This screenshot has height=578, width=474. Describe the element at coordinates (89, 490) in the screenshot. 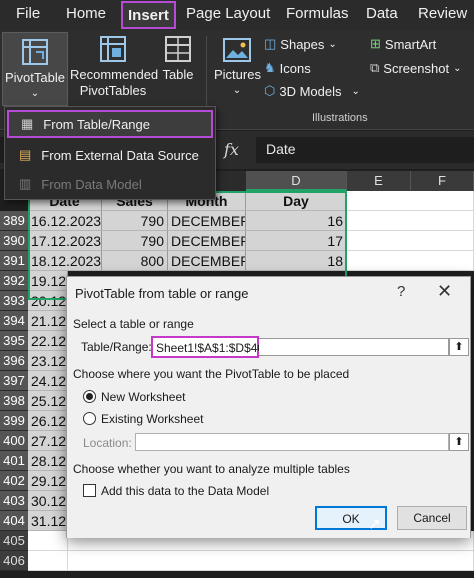

I see `data-model-checkbox` at that location.